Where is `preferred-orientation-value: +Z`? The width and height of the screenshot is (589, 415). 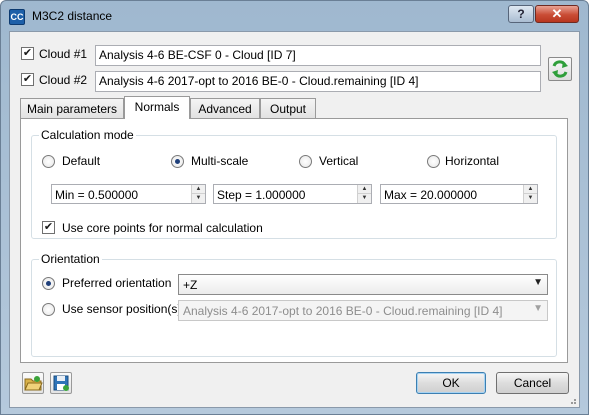
preferred-orientation-value: +Z is located at coordinates (190, 285).